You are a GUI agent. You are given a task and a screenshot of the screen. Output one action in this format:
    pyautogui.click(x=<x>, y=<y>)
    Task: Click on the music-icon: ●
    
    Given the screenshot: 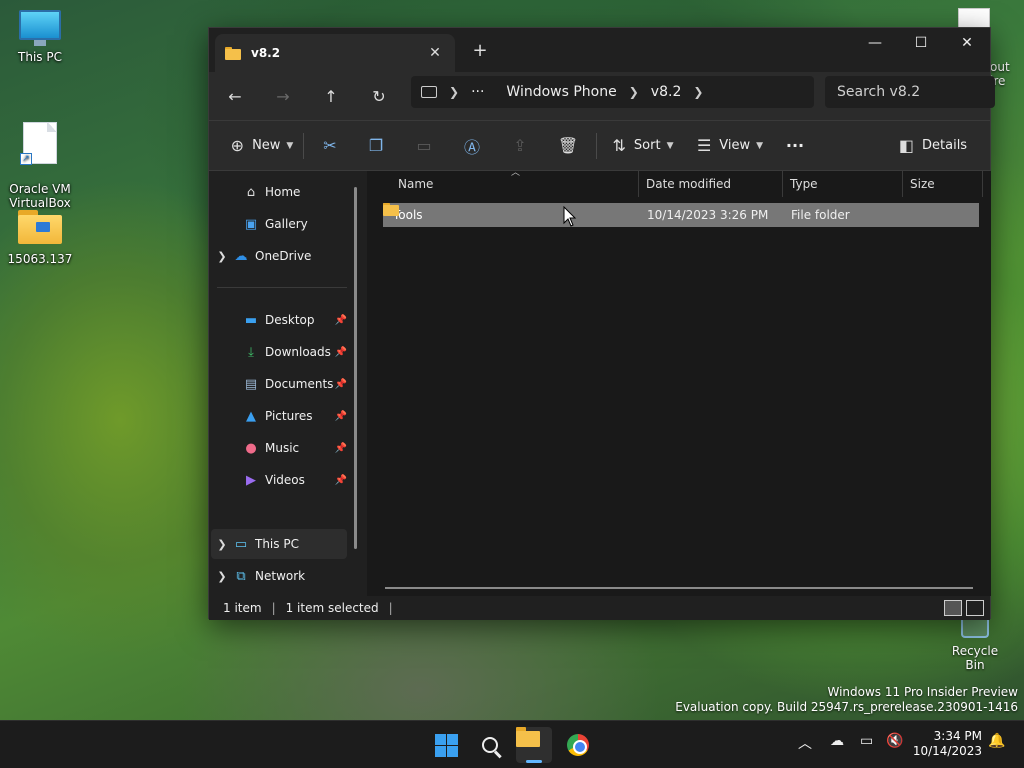 What is the action you would take?
    pyautogui.click(x=251, y=448)
    